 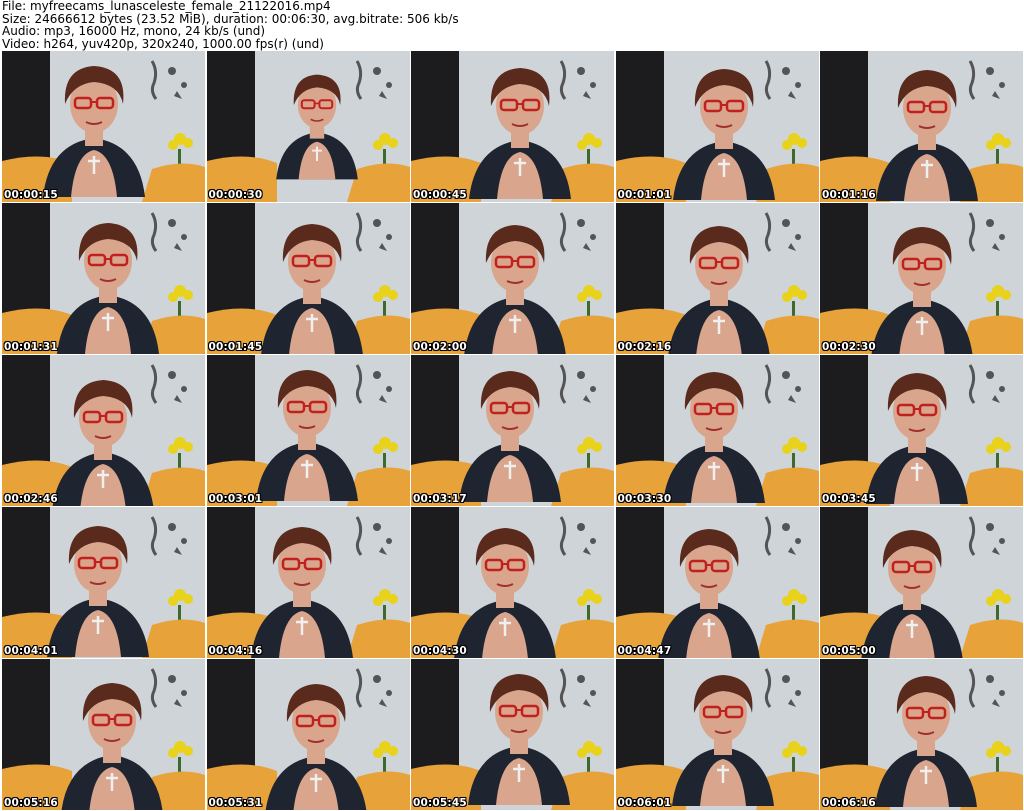 I want to click on frame-timestamp: 00:06:01, so click(x=644, y=803).